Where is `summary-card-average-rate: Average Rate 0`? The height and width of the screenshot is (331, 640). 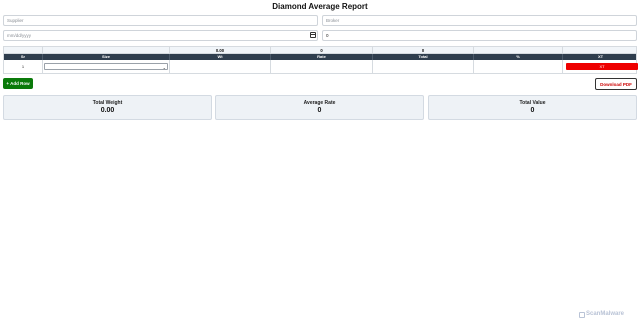
summary-card-average-rate: Average Rate 0 is located at coordinates (319, 107).